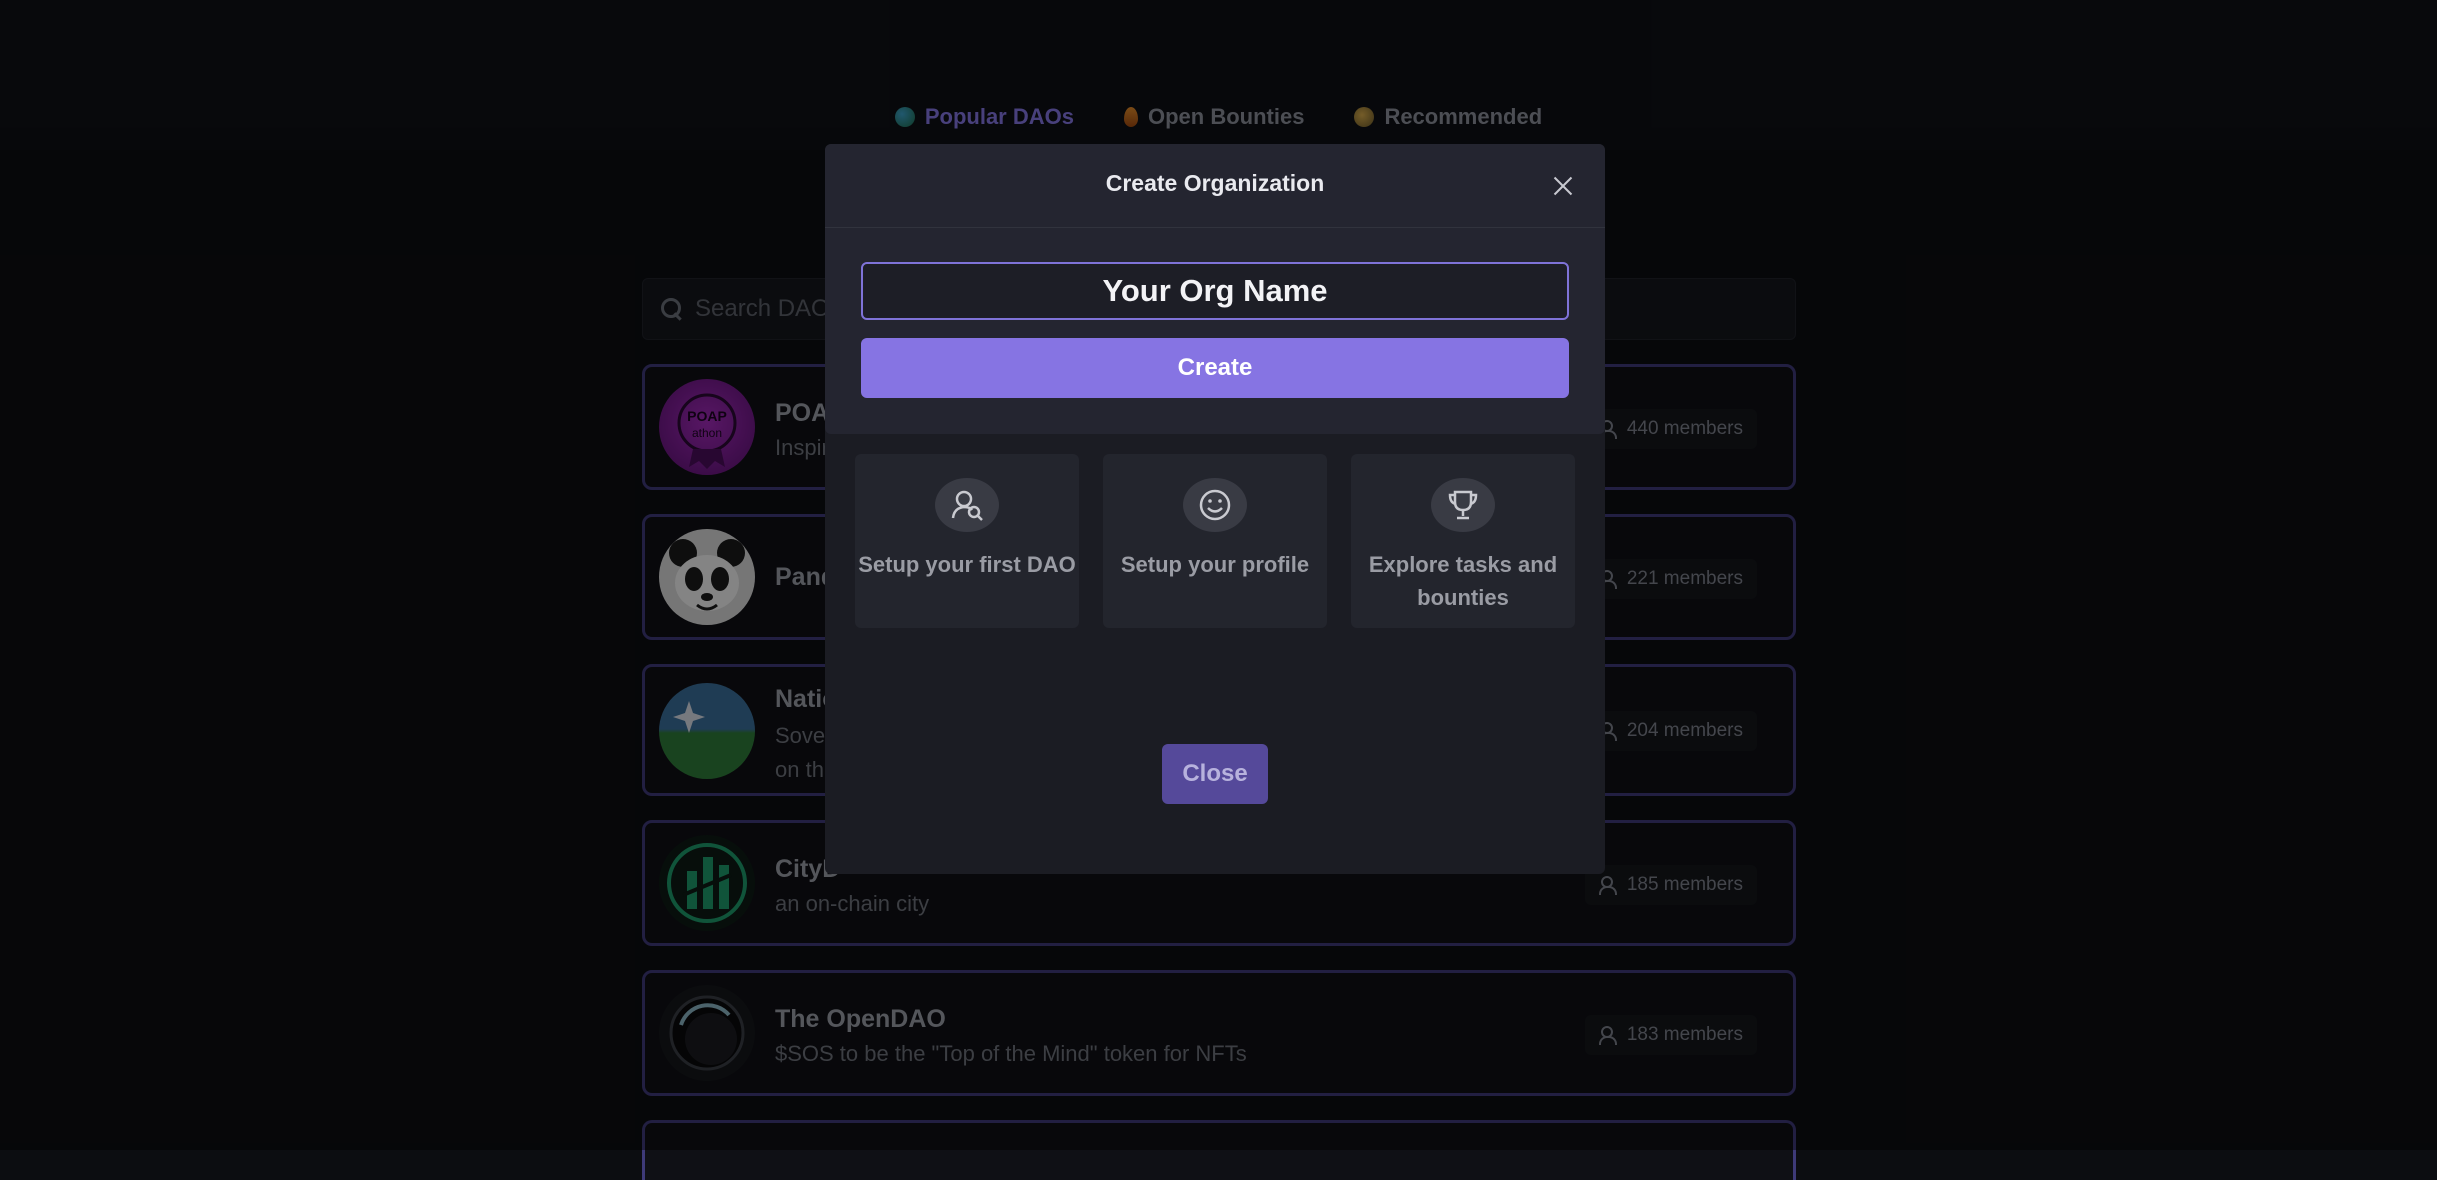  What do you see at coordinates (1215, 183) in the screenshot?
I see `modal-title: Create Organization` at bounding box center [1215, 183].